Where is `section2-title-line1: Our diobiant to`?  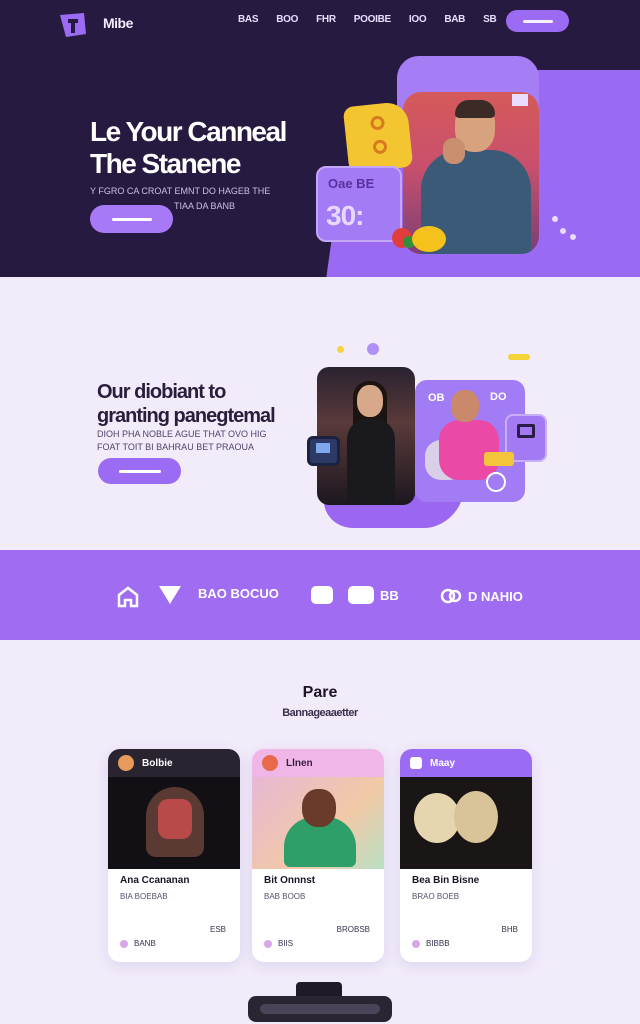
section2-title-line1: Our diobiant to is located at coordinates (161, 392).